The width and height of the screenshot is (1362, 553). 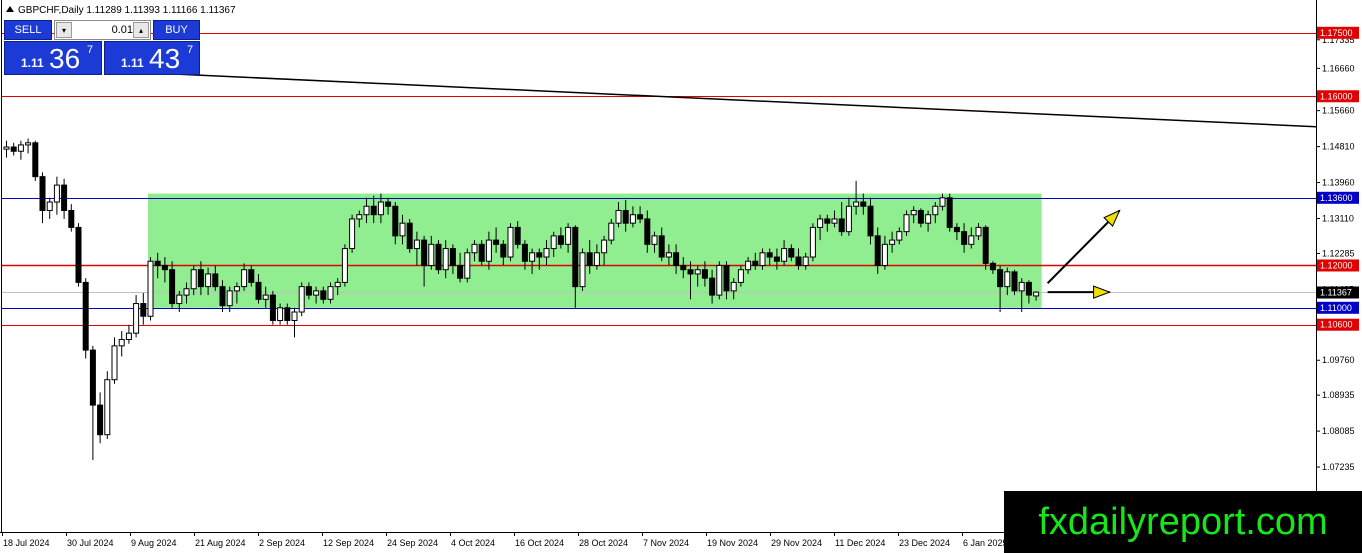 What do you see at coordinates (176, 30) in the screenshot?
I see `buy-button: BUY` at bounding box center [176, 30].